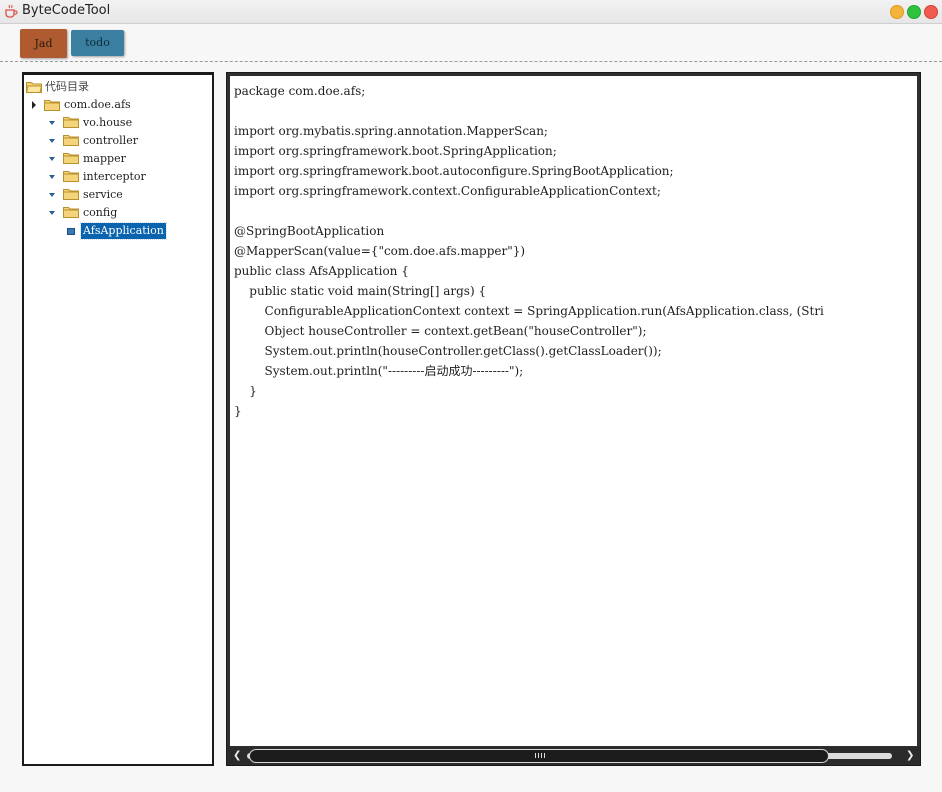 The width and height of the screenshot is (942, 792). I want to click on folder-open-icon, so click(34, 87).